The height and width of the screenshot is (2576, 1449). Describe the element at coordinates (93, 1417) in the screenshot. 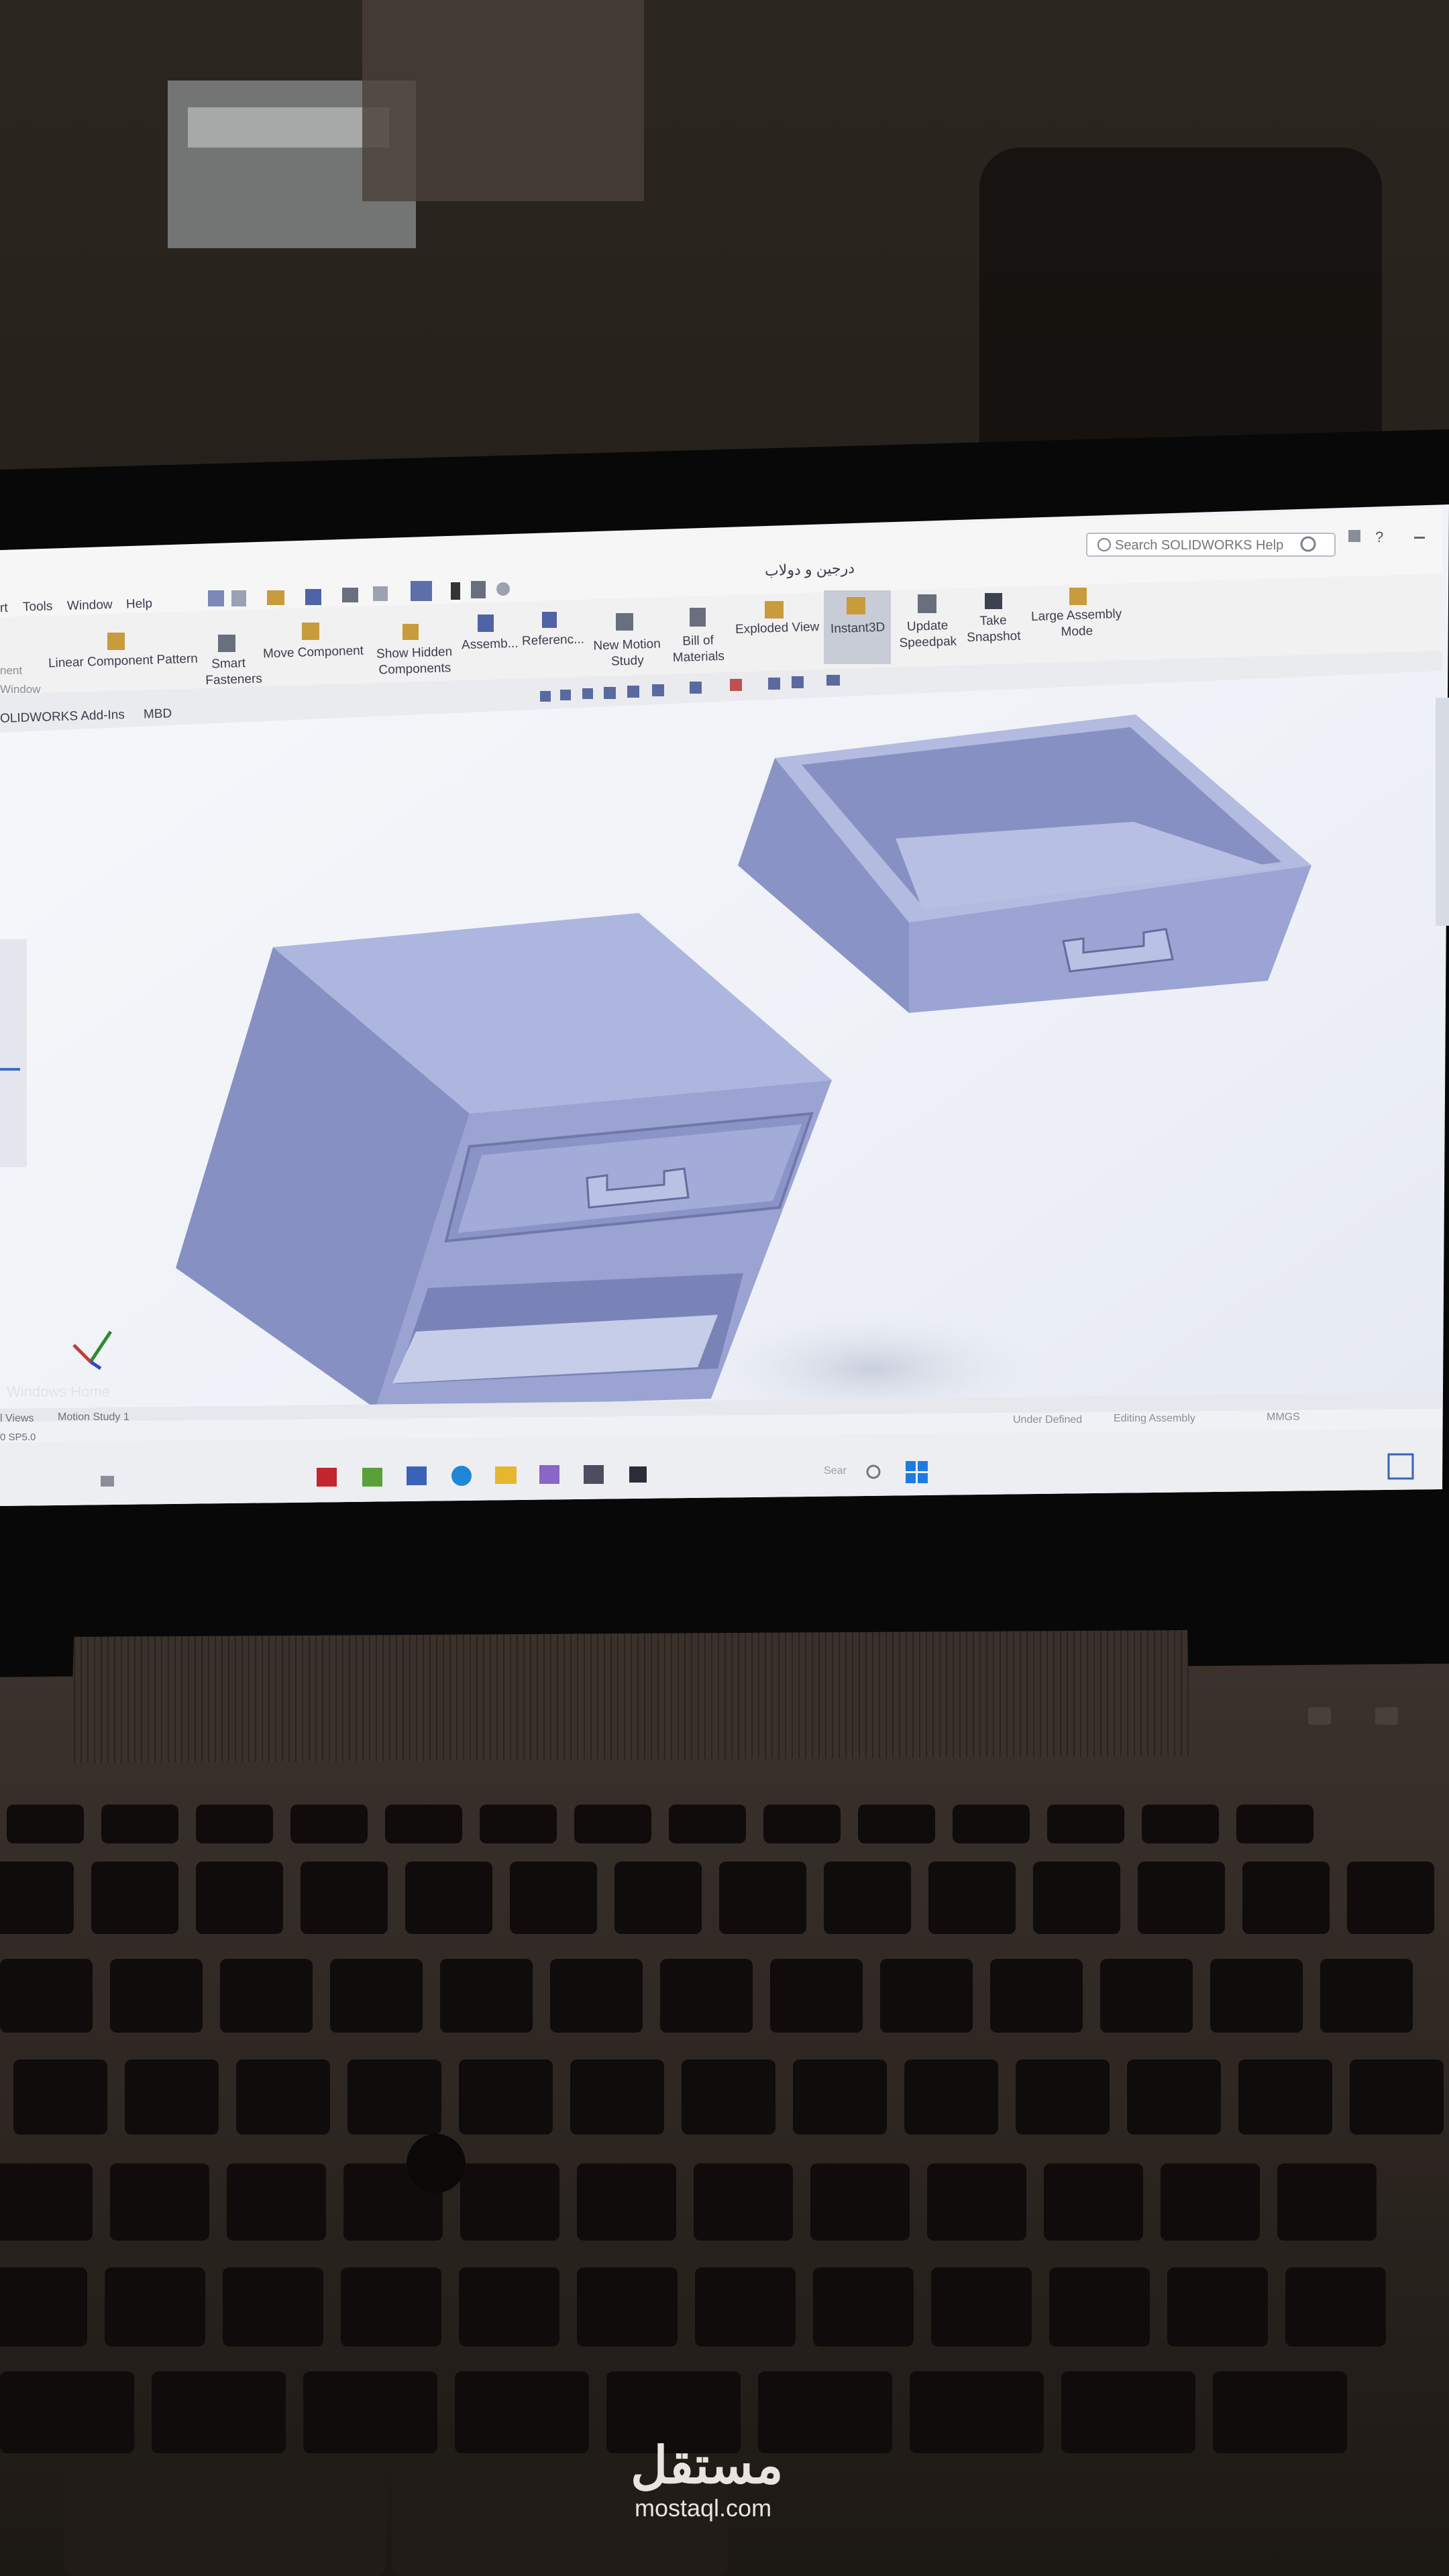

I see `model-tab-motion-study: Motion Study 1` at that location.